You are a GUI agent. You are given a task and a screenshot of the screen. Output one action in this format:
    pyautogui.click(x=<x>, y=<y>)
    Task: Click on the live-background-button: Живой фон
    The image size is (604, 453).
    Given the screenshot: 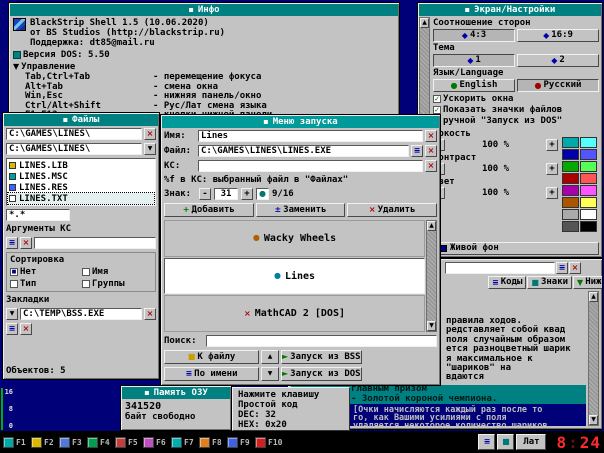 What is the action you would take?
    pyautogui.click(x=516, y=248)
    